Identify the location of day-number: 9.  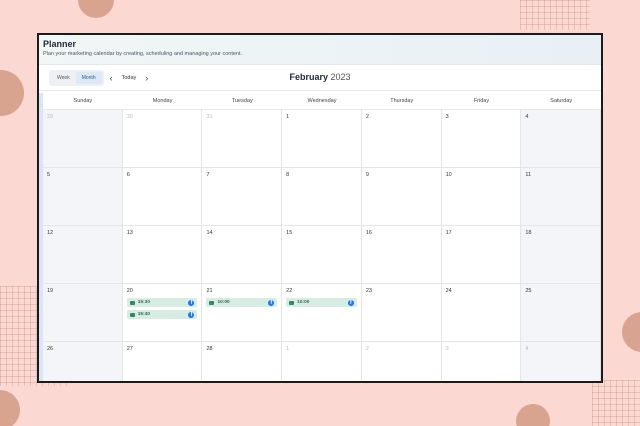
(367, 175).